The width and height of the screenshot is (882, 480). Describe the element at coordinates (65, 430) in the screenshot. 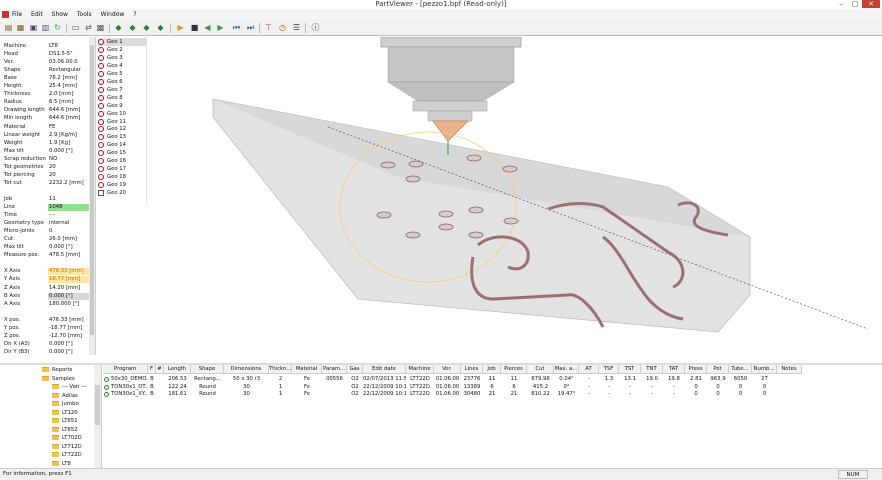

I see `tree-item: LT652` at that location.